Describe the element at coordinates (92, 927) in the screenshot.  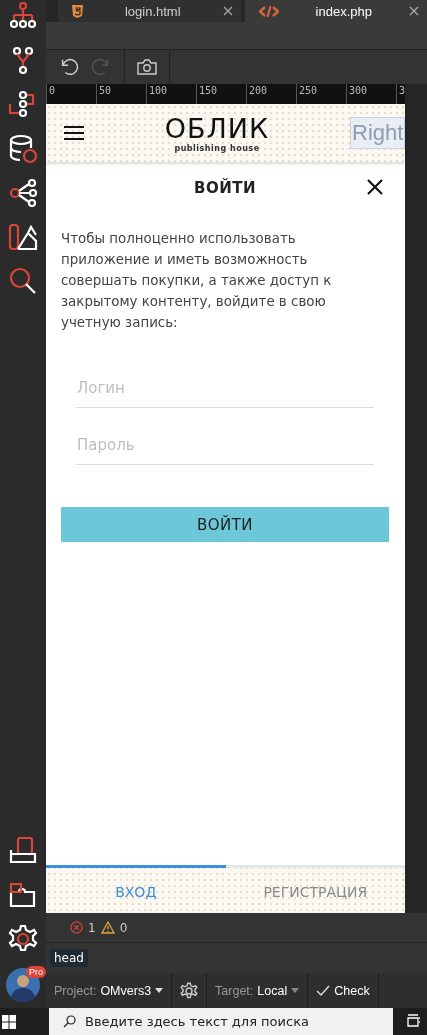
I see `error-count: 1` at that location.